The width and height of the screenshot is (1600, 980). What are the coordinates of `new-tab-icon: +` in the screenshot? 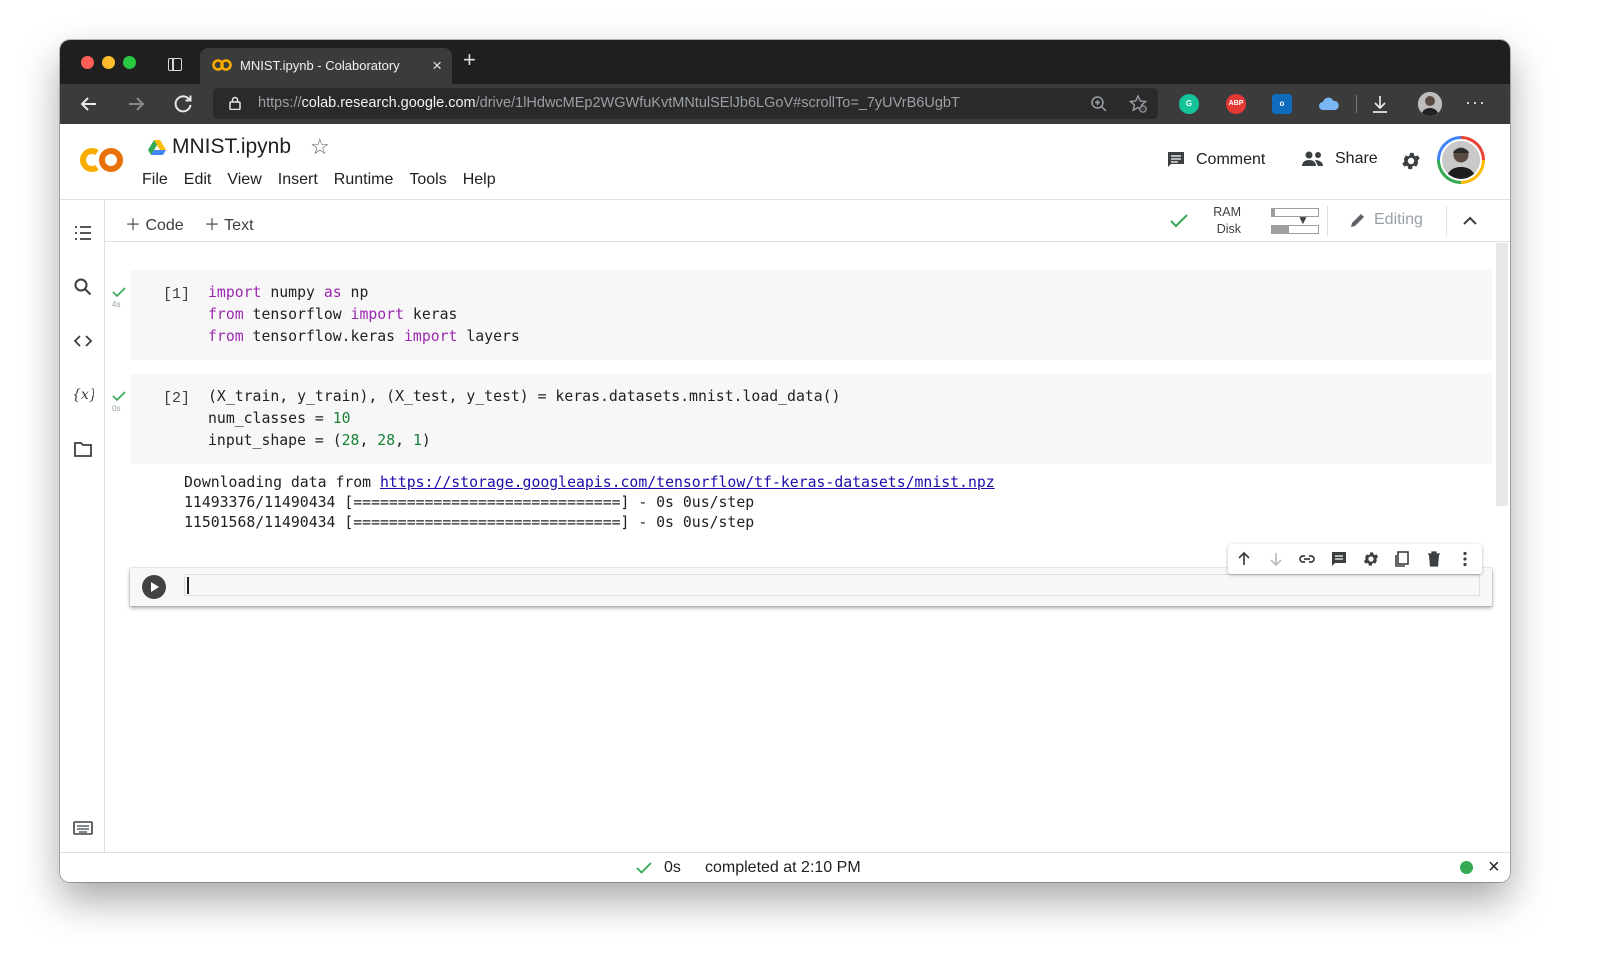 It's located at (469, 60).